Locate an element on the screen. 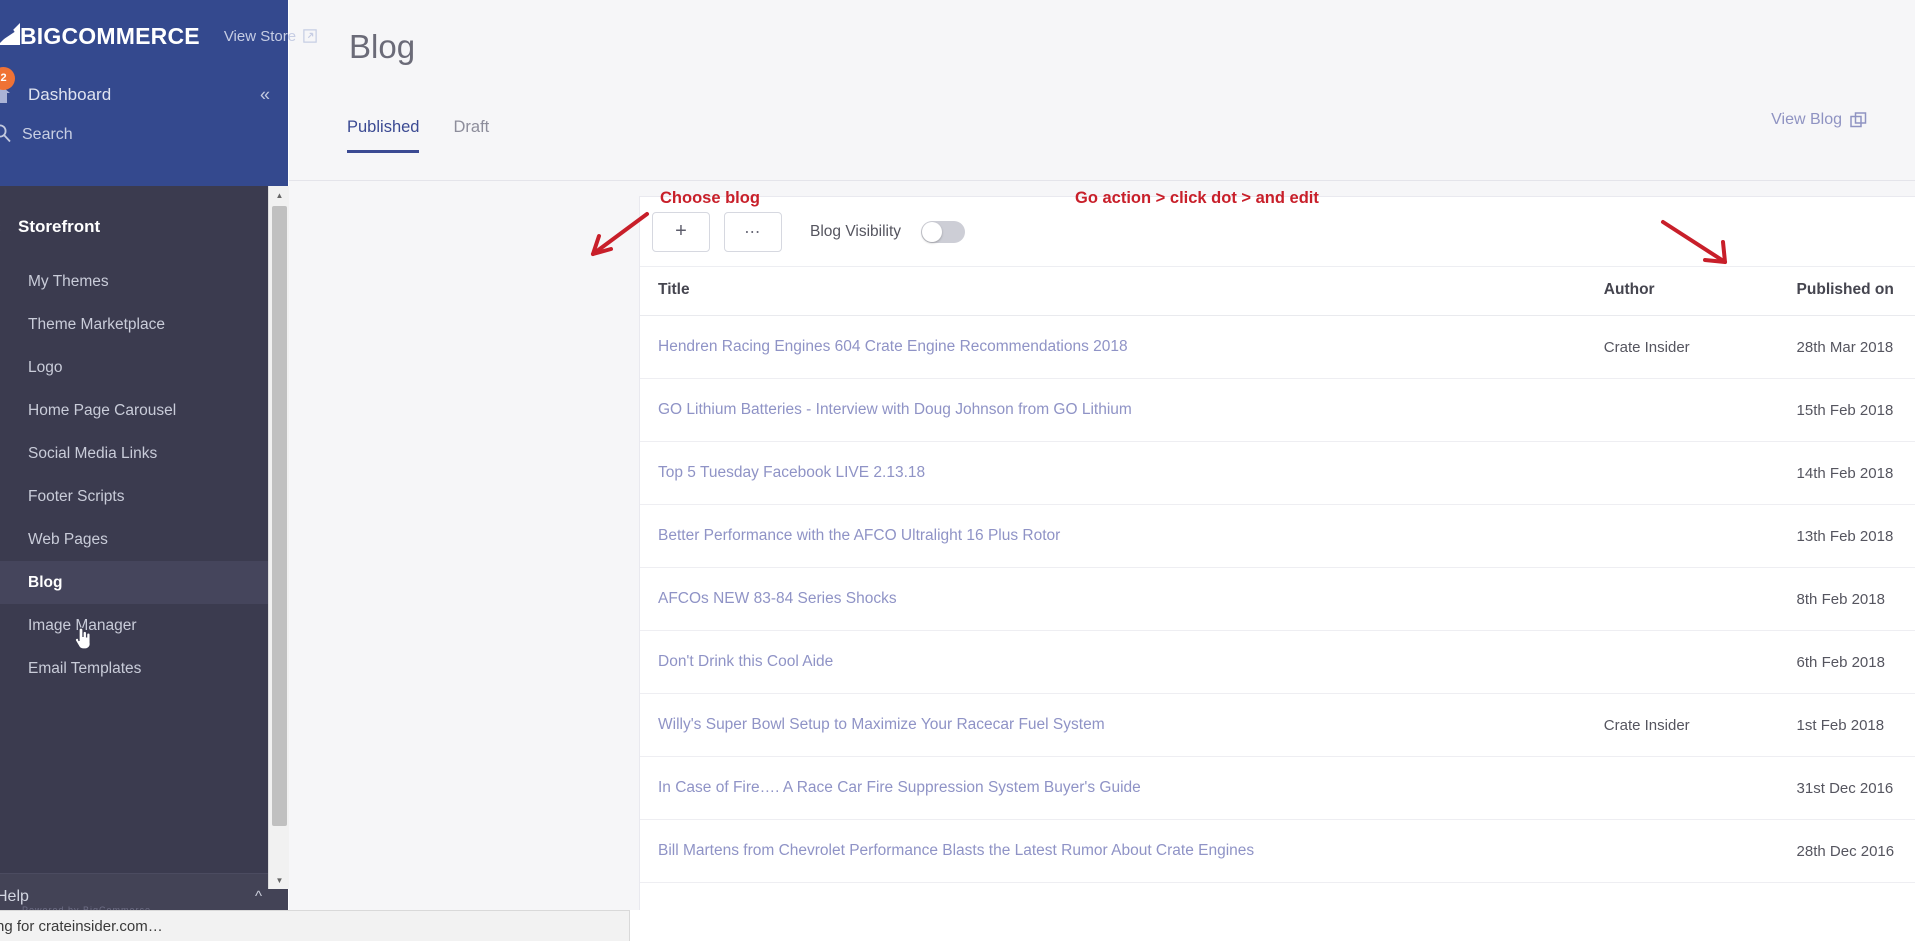 The image size is (1915, 941). column-header-author: Author is located at coordinates (1700, 291).